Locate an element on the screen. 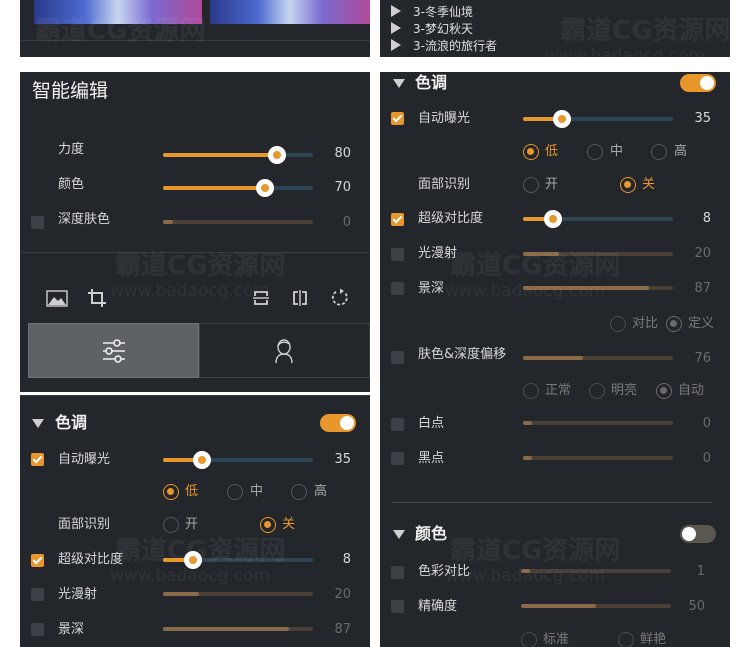 This screenshot has width=750, height=647. portrait-icon is located at coordinates (284, 351).